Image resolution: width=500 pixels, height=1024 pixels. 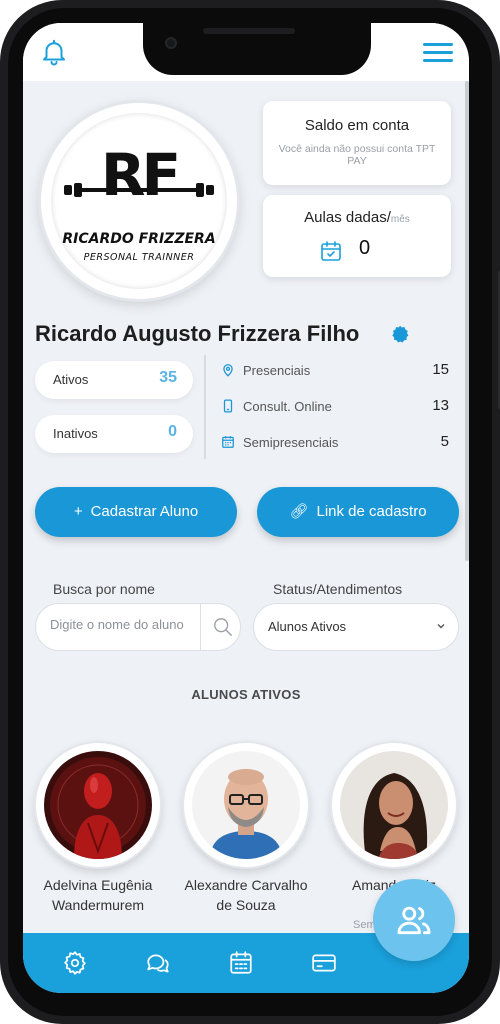 I want to click on active-value: 35, so click(x=168, y=377).